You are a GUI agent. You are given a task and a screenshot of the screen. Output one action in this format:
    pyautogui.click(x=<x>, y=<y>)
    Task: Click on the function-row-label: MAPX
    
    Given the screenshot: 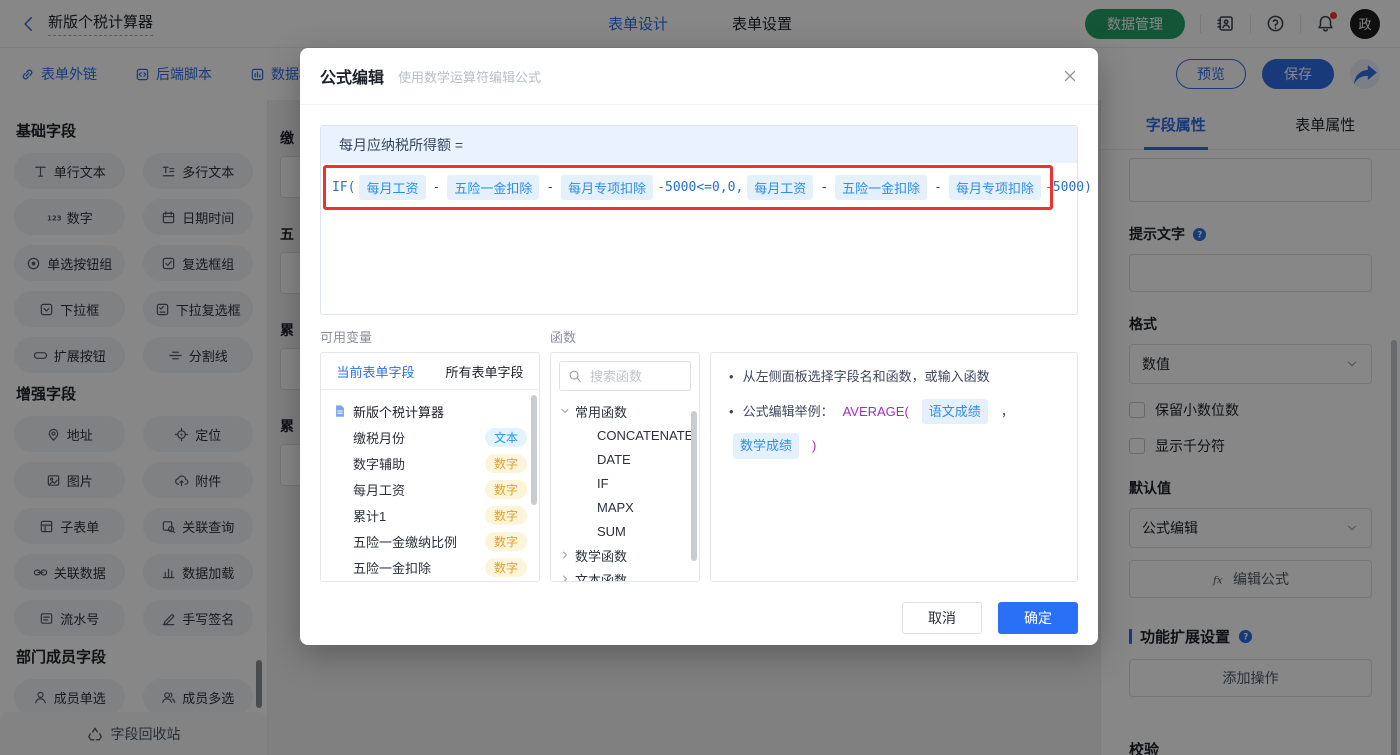 What is the action you would take?
    pyautogui.click(x=615, y=507)
    